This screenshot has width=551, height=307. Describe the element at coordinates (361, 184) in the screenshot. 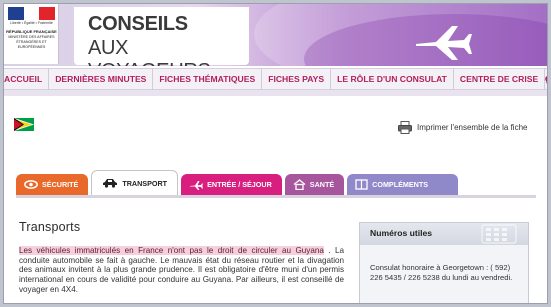

I see `book-icon` at that location.